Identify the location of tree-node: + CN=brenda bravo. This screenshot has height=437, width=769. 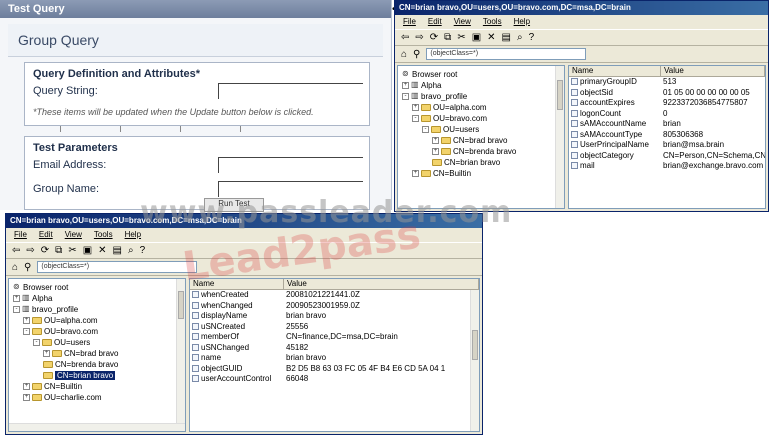
(474, 151).